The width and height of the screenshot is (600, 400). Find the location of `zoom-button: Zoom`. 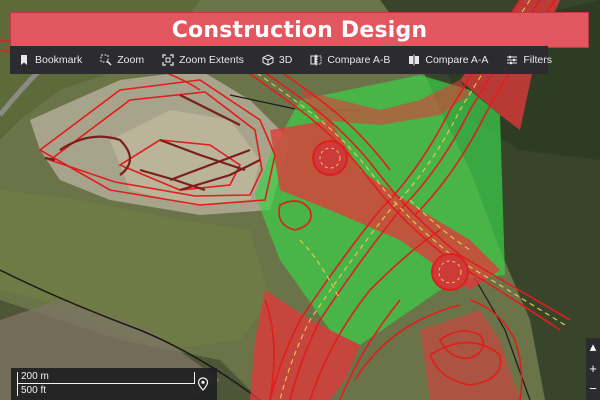

zoom-button: Zoom is located at coordinates (122, 60).